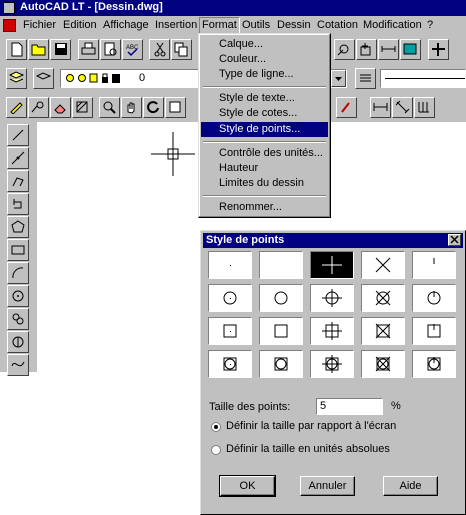  Describe the element at coordinates (423, 78) in the screenshot. I see `linetype-dropdown` at that location.